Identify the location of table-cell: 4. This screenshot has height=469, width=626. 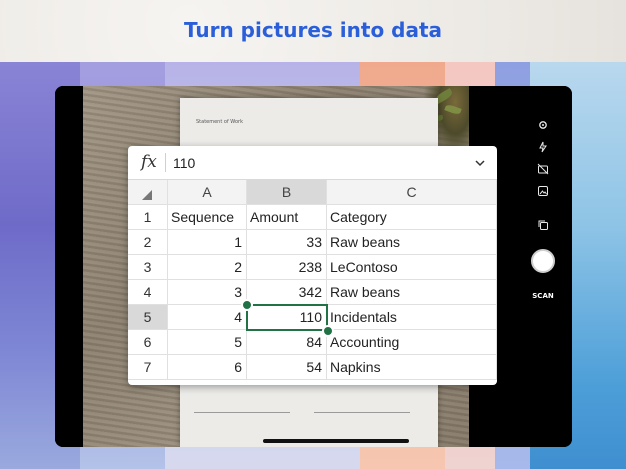
(207, 317).